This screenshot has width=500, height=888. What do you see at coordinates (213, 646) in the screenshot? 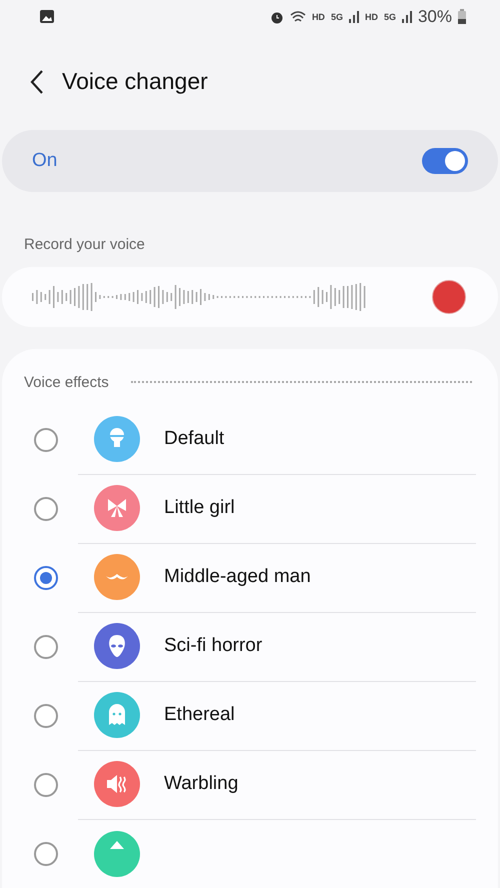
I see `effect-name: Sci-fi horror` at bounding box center [213, 646].